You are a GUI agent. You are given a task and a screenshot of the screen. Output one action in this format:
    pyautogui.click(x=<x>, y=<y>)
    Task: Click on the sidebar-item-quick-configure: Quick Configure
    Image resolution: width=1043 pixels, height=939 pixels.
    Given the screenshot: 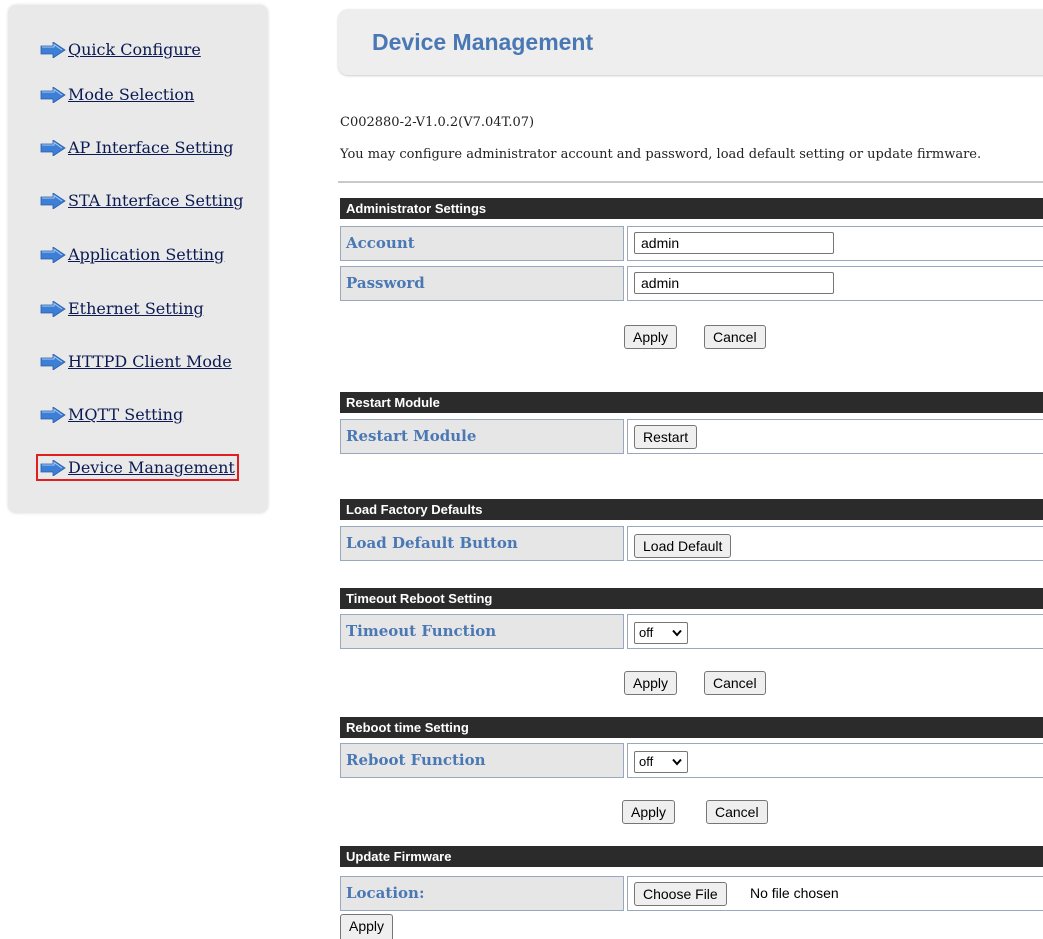 What is the action you would take?
    pyautogui.click(x=120, y=49)
    